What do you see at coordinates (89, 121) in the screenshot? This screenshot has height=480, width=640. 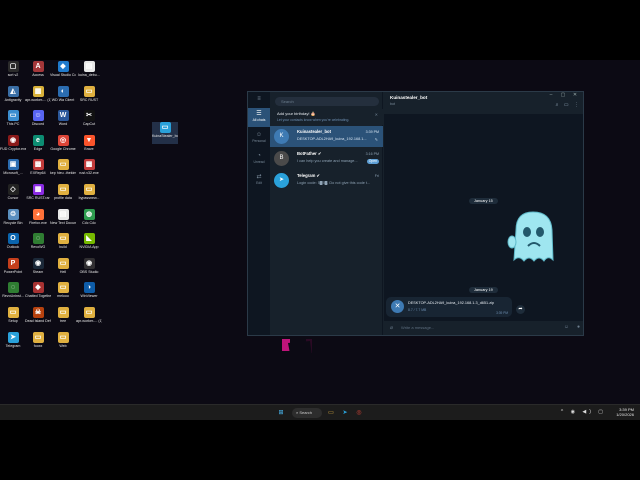 I see `desktop-icon: ✂ CapCut` at bounding box center [89, 121].